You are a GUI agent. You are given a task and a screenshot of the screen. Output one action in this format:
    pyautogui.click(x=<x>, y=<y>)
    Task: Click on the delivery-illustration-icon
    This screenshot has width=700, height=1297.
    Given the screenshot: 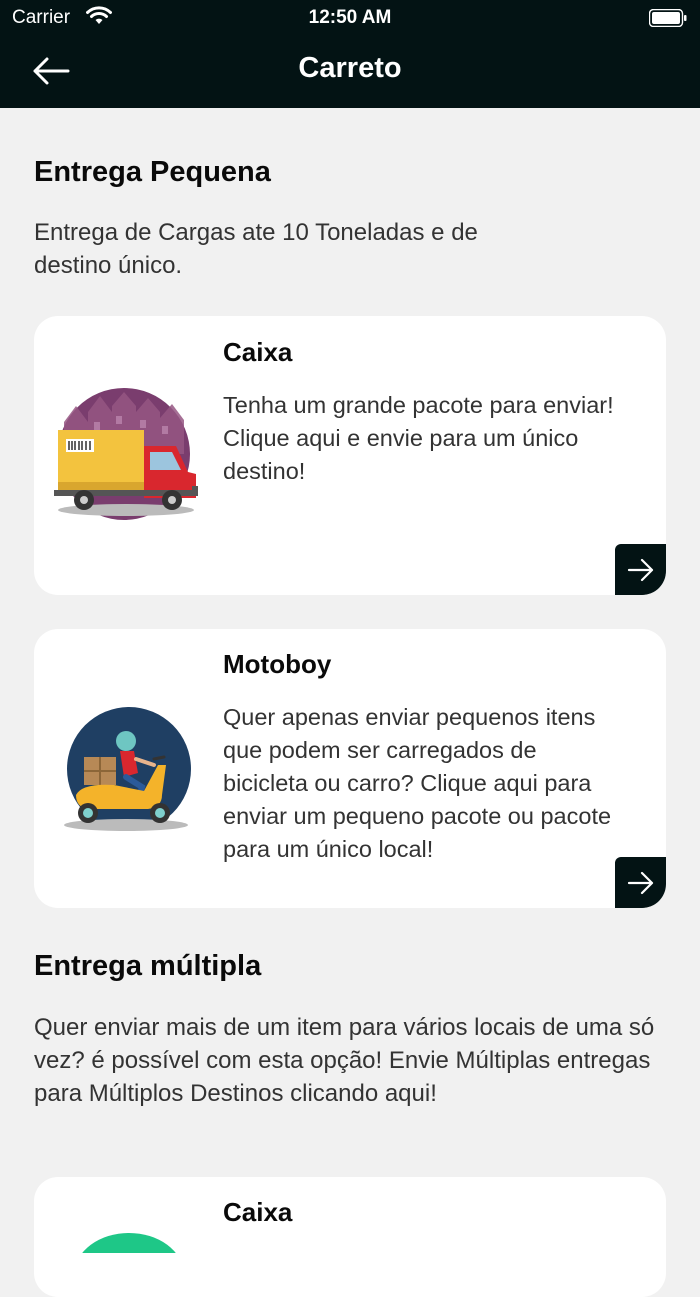 What is the action you would take?
    pyautogui.click(x=129, y=1243)
    